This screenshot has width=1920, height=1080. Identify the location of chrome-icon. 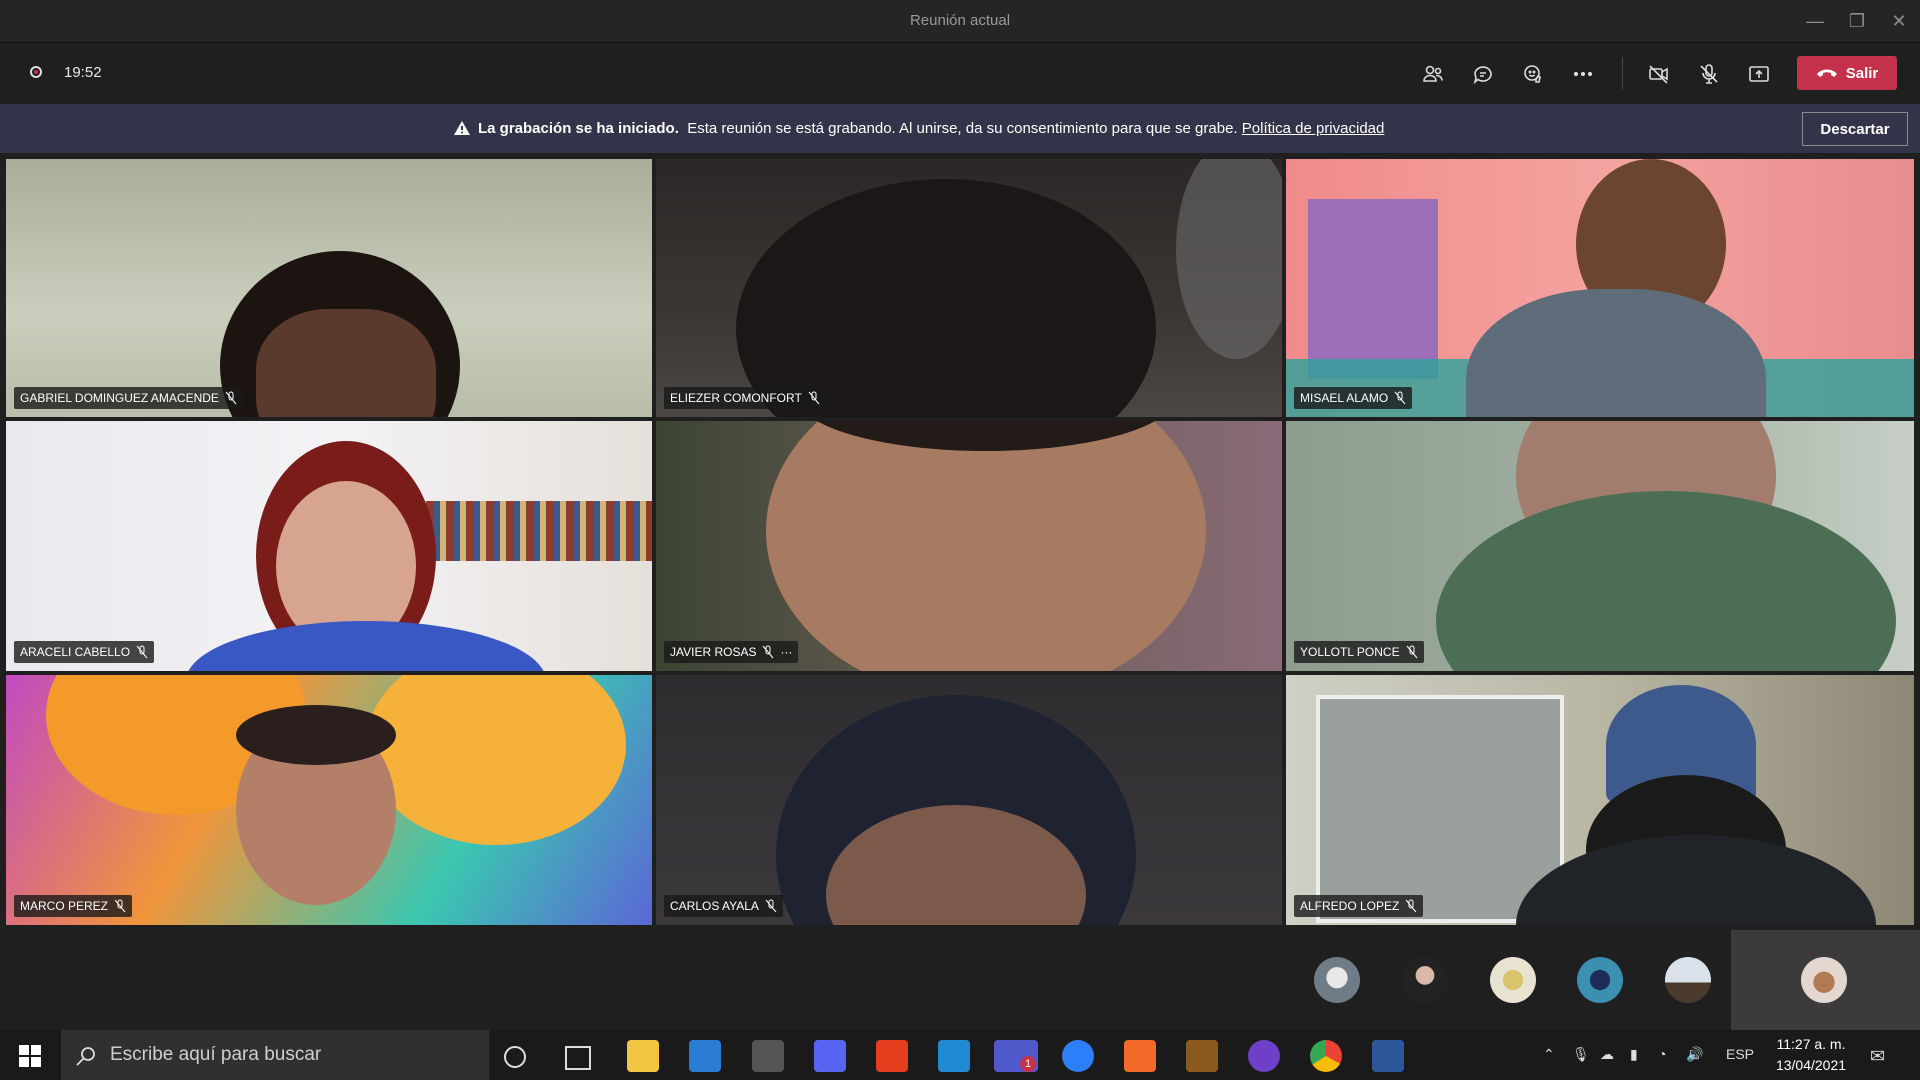
(1326, 1056).